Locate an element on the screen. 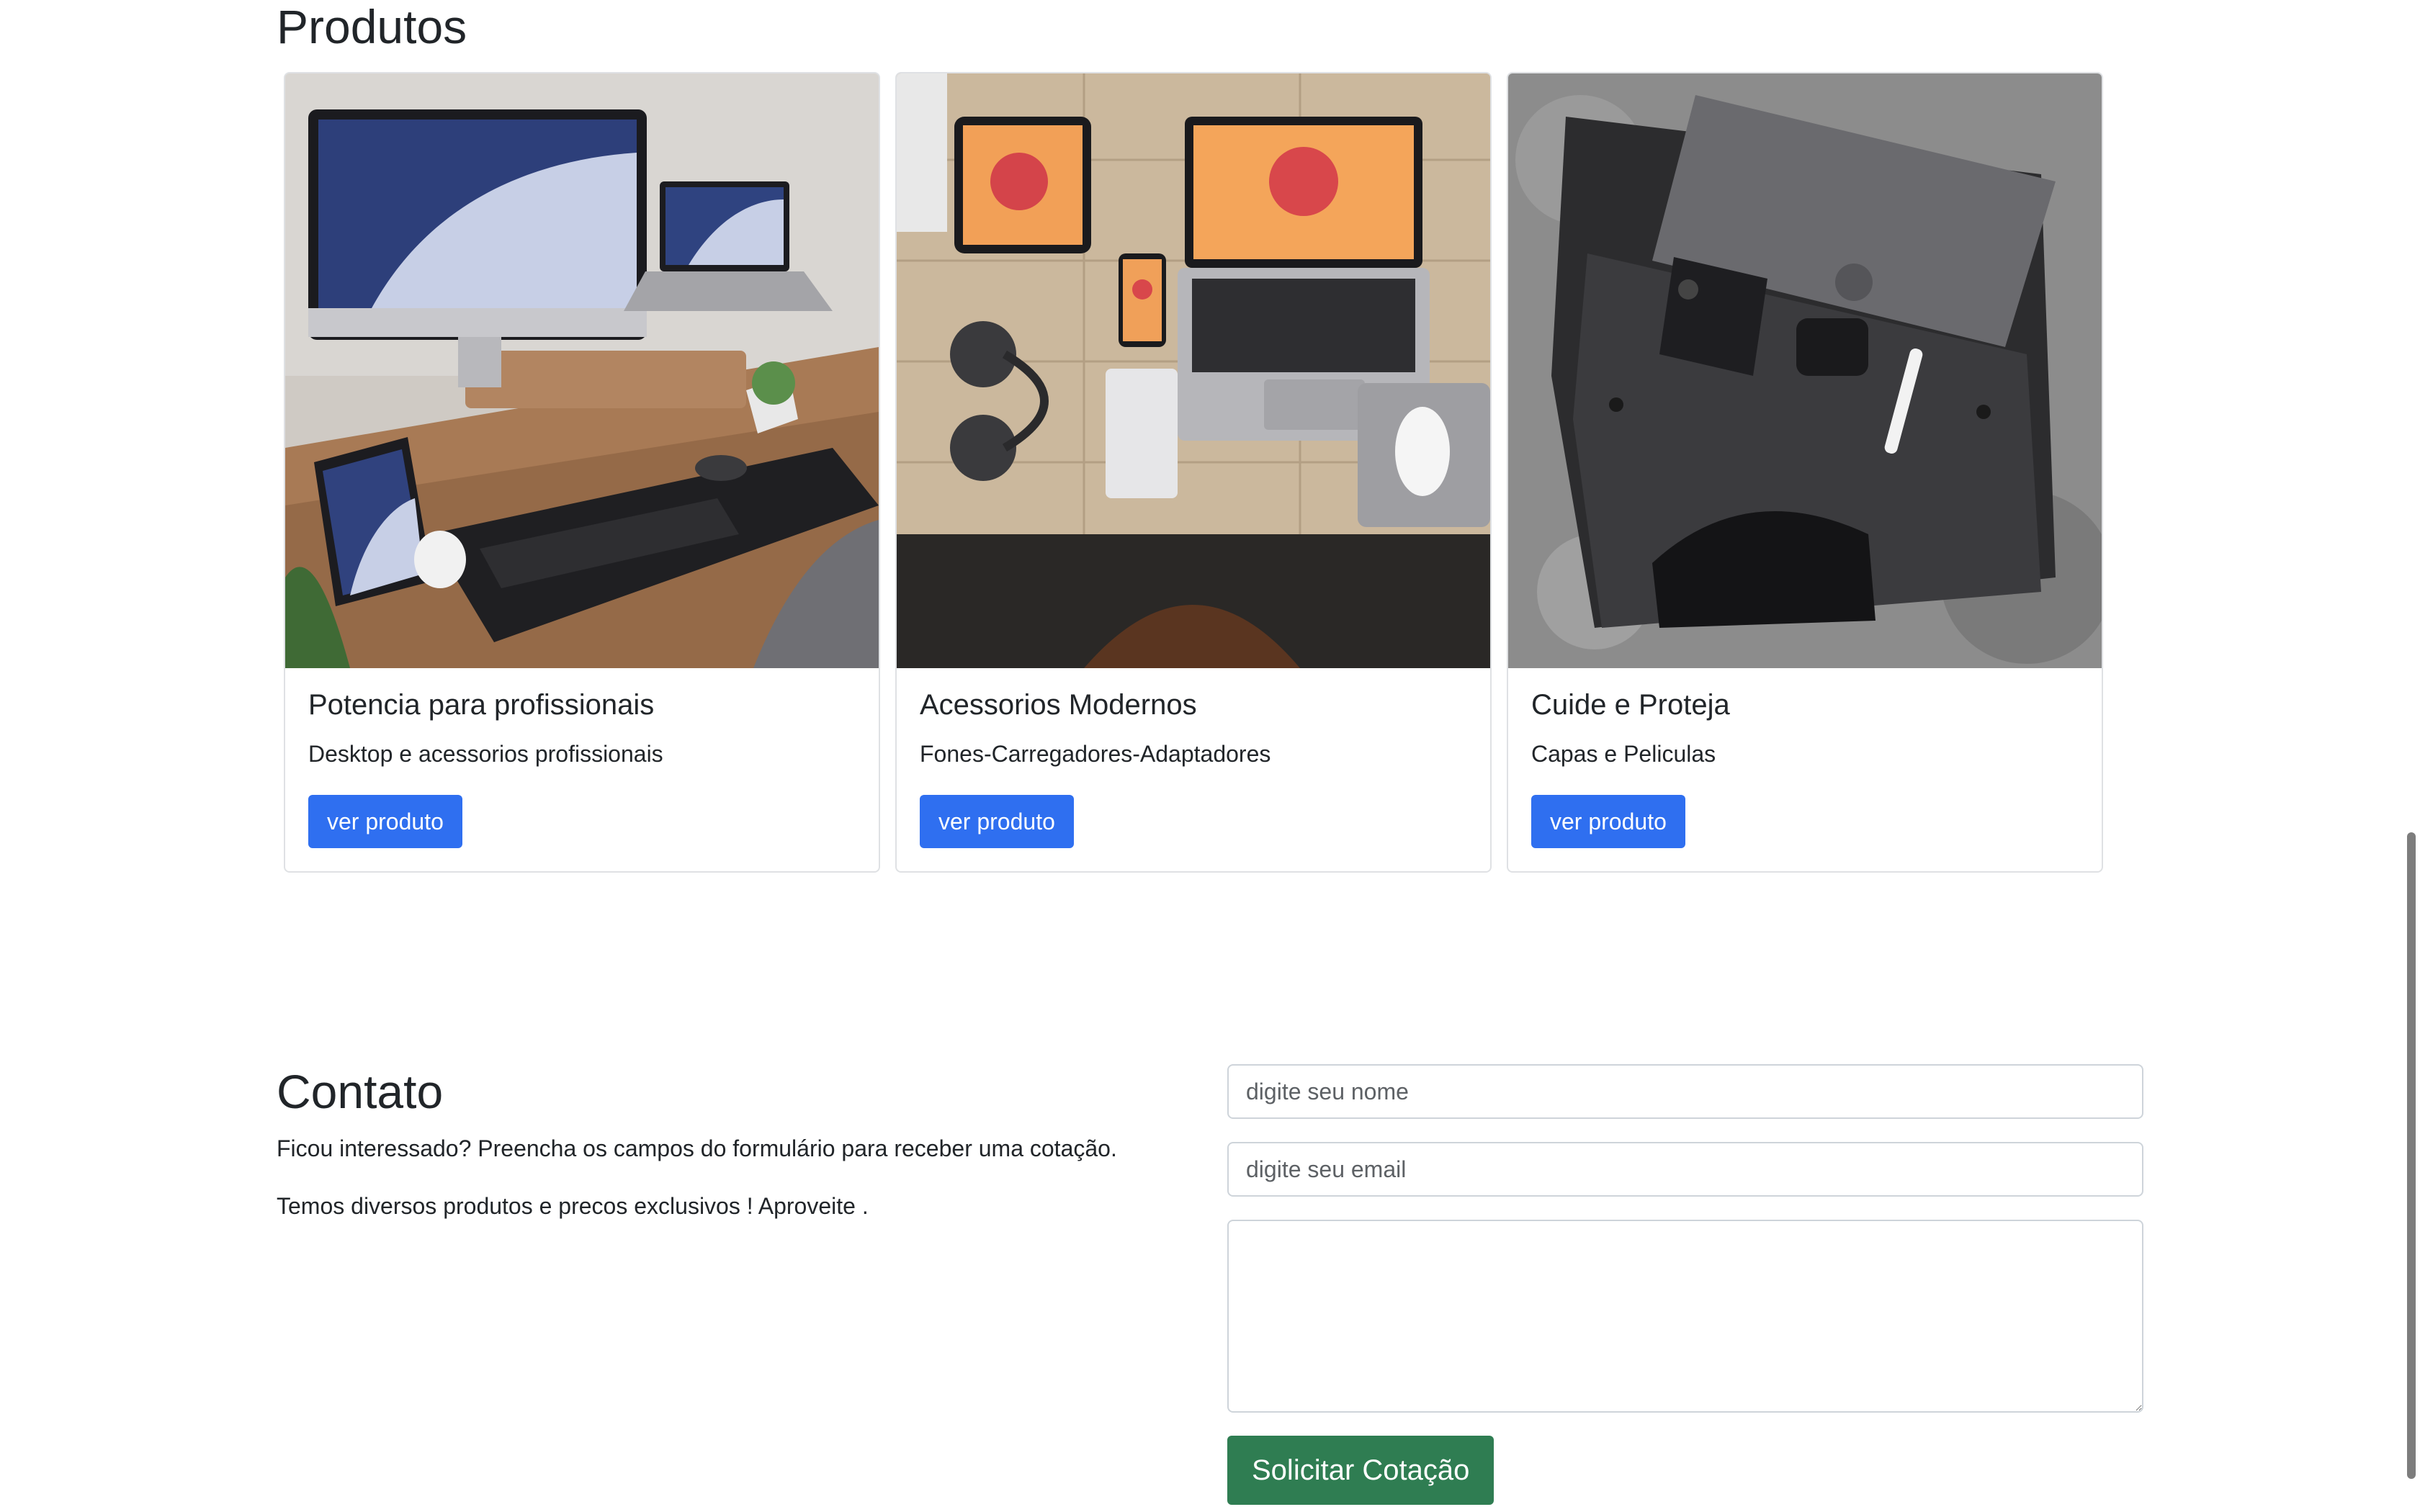 Image resolution: width=2420 pixels, height=1512 pixels. card-title: Cuide e Proteja is located at coordinates (1630, 705).